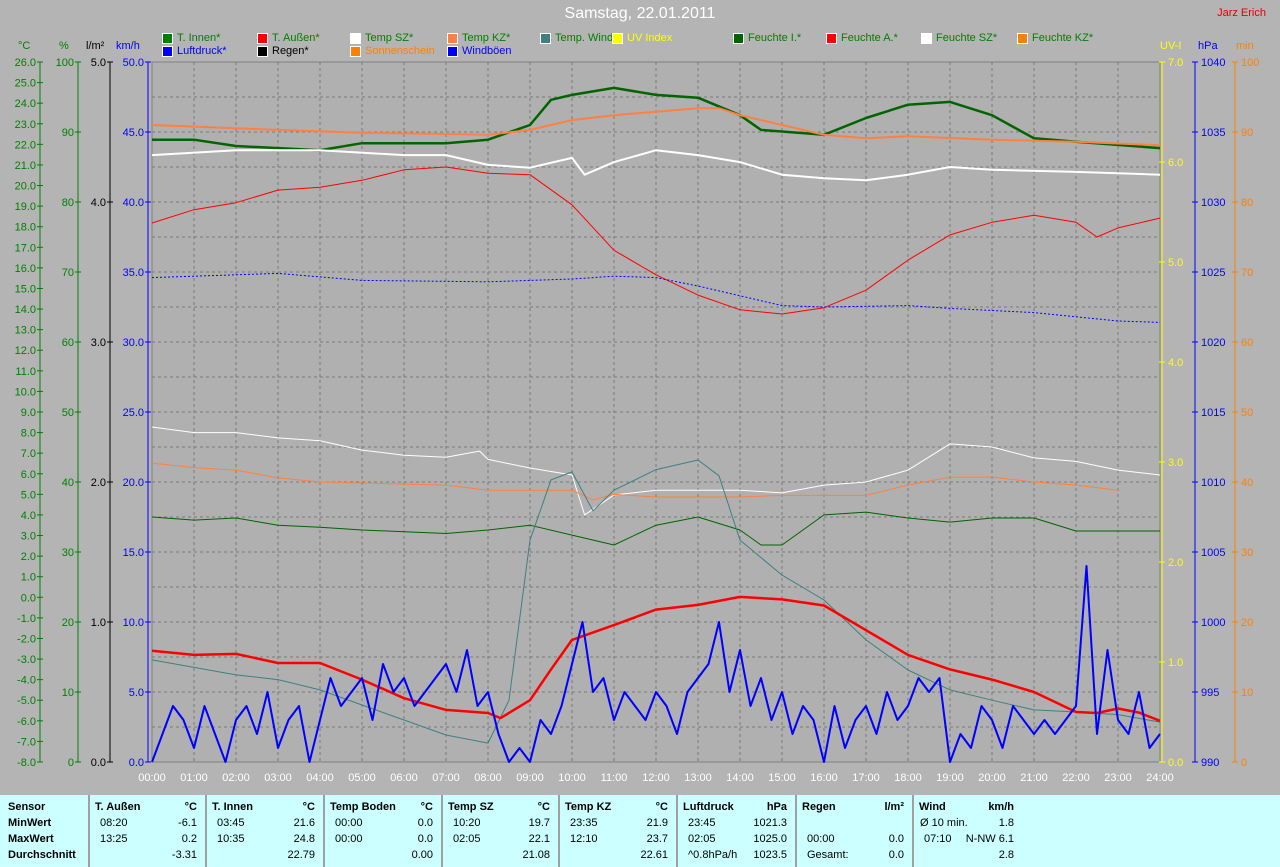  Describe the element at coordinates (1175, 263) in the screenshot. I see `axis-tick-label-uv: 5.0` at that location.